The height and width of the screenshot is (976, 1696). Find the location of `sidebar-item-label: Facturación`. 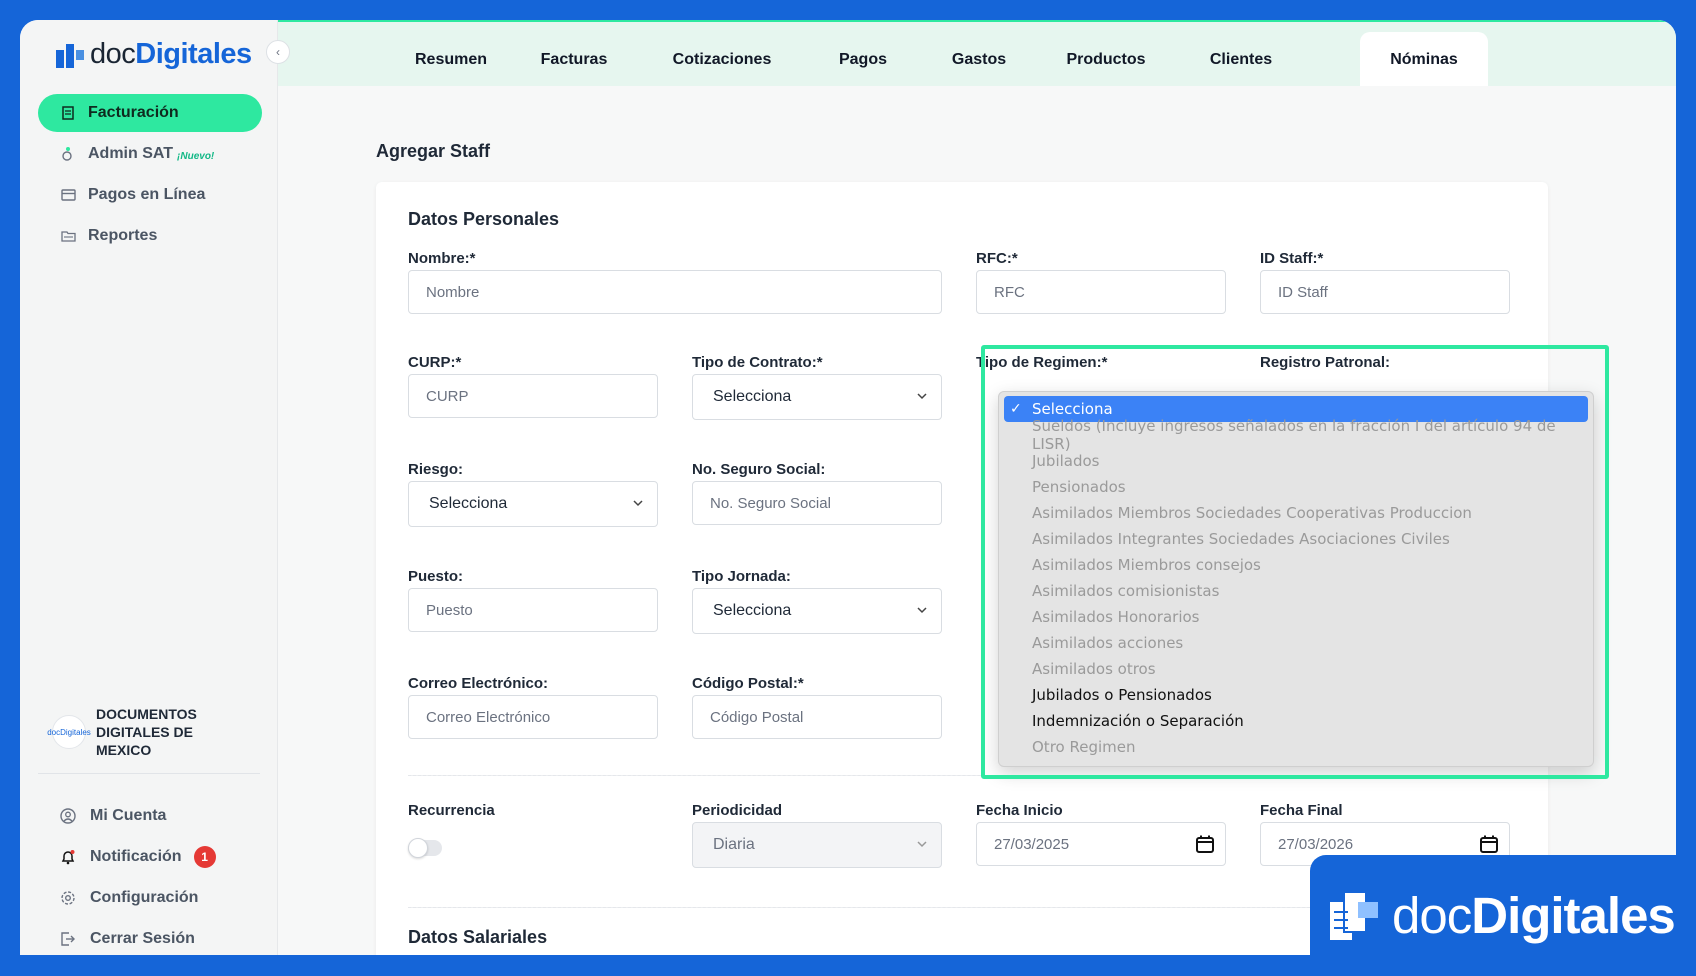

sidebar-item-label: Facturación is located at coordinates (133, 112).